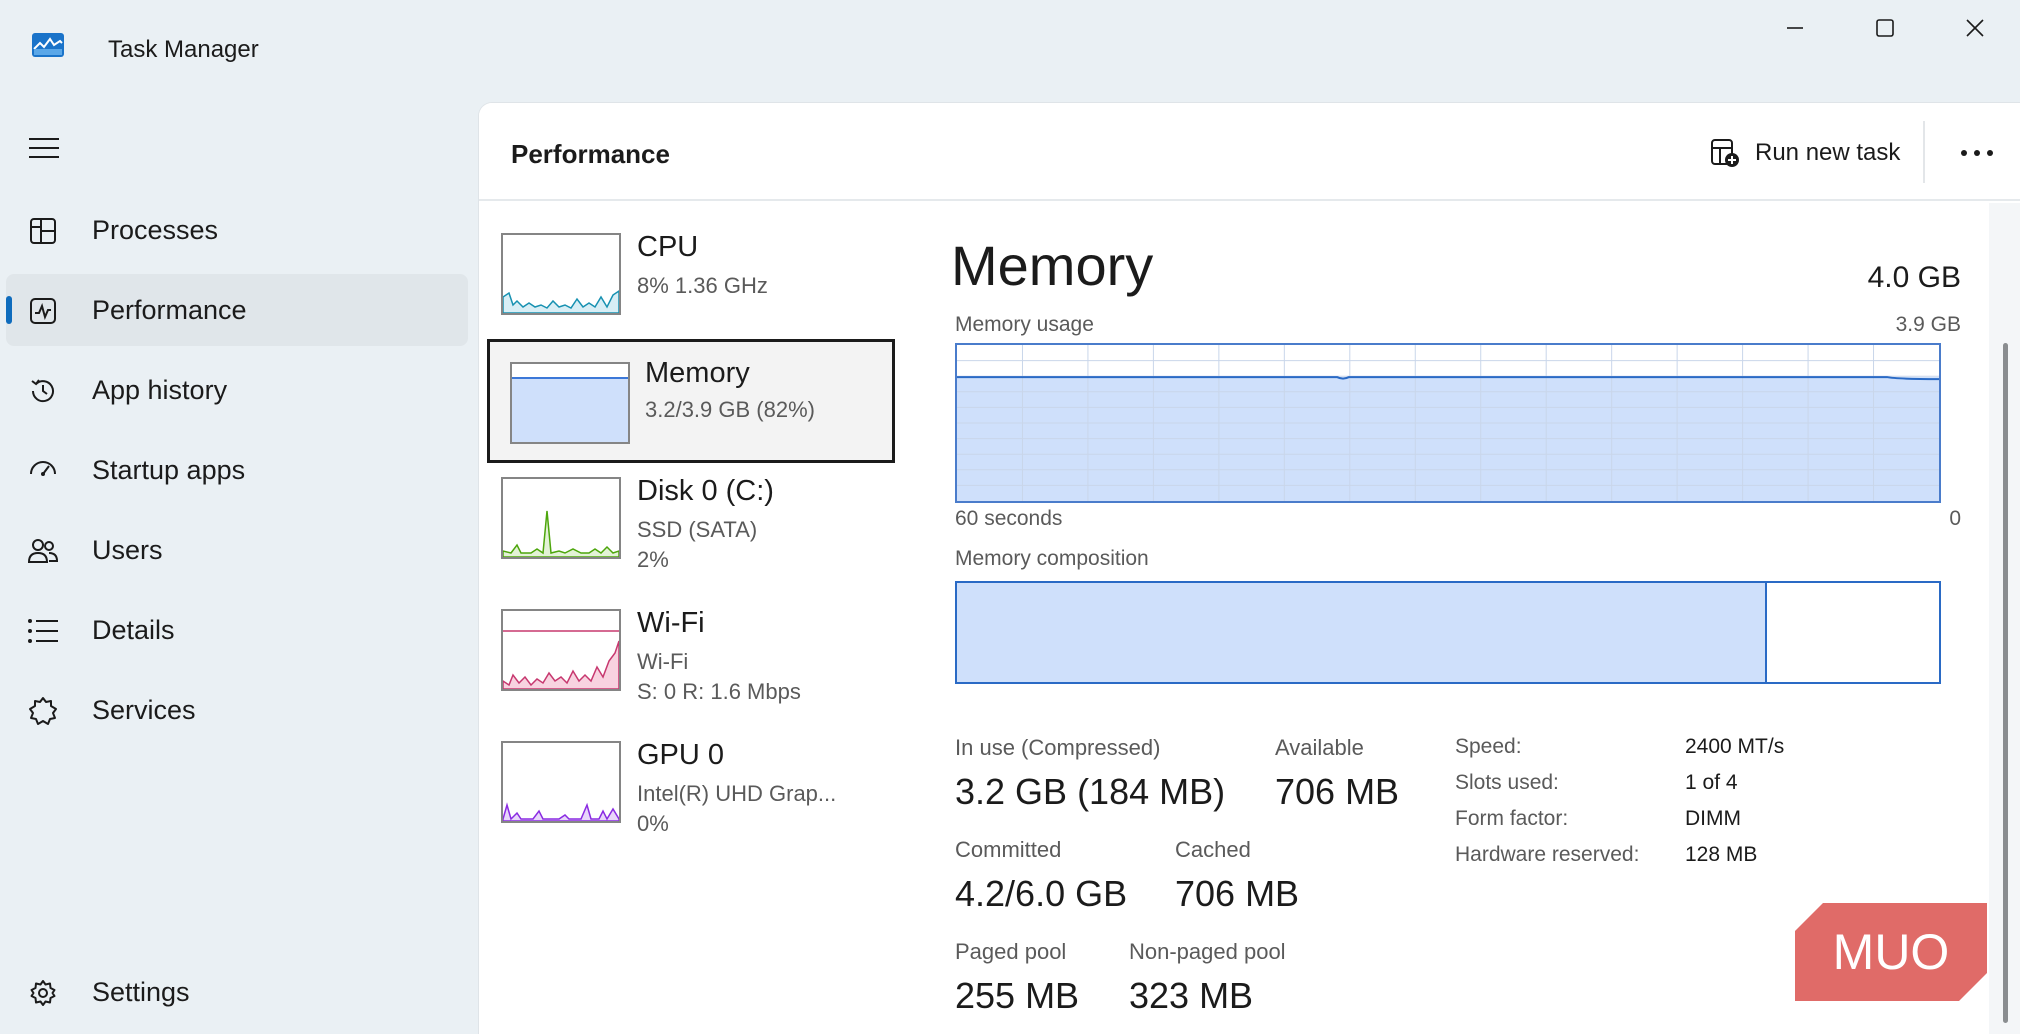  I want to click on services-icon, so click(43, 711).